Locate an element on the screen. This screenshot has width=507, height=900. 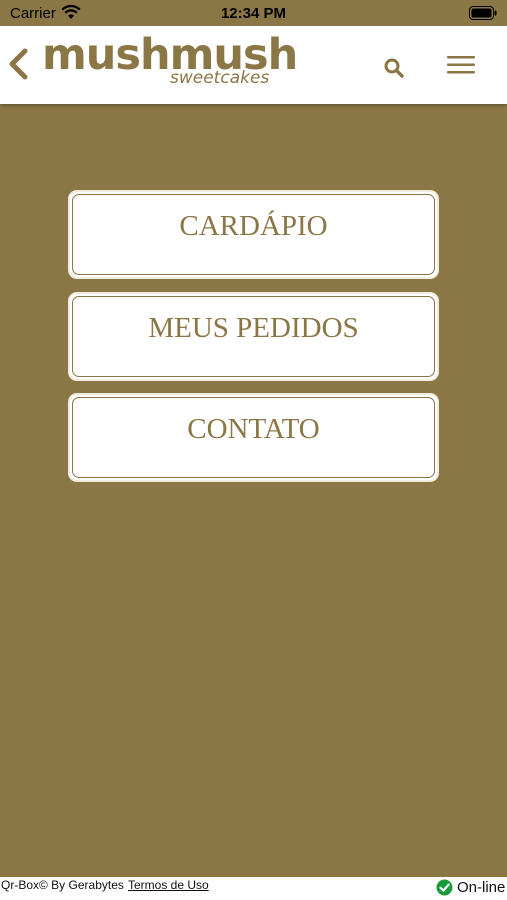
menu-button-cardapio: CARDÁPIO is located at coordinates (253, 234).